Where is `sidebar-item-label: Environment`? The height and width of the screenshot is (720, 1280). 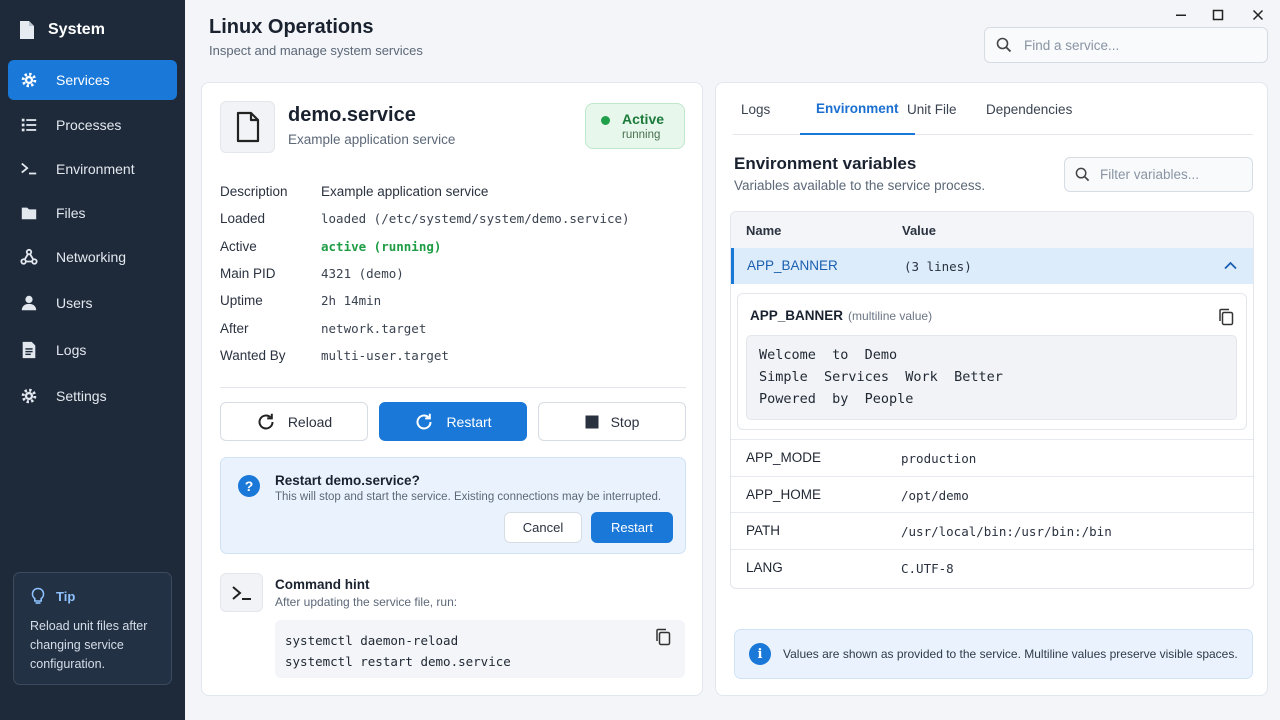
sidebar-item-label: Environment is located at coordinates (95, 169).